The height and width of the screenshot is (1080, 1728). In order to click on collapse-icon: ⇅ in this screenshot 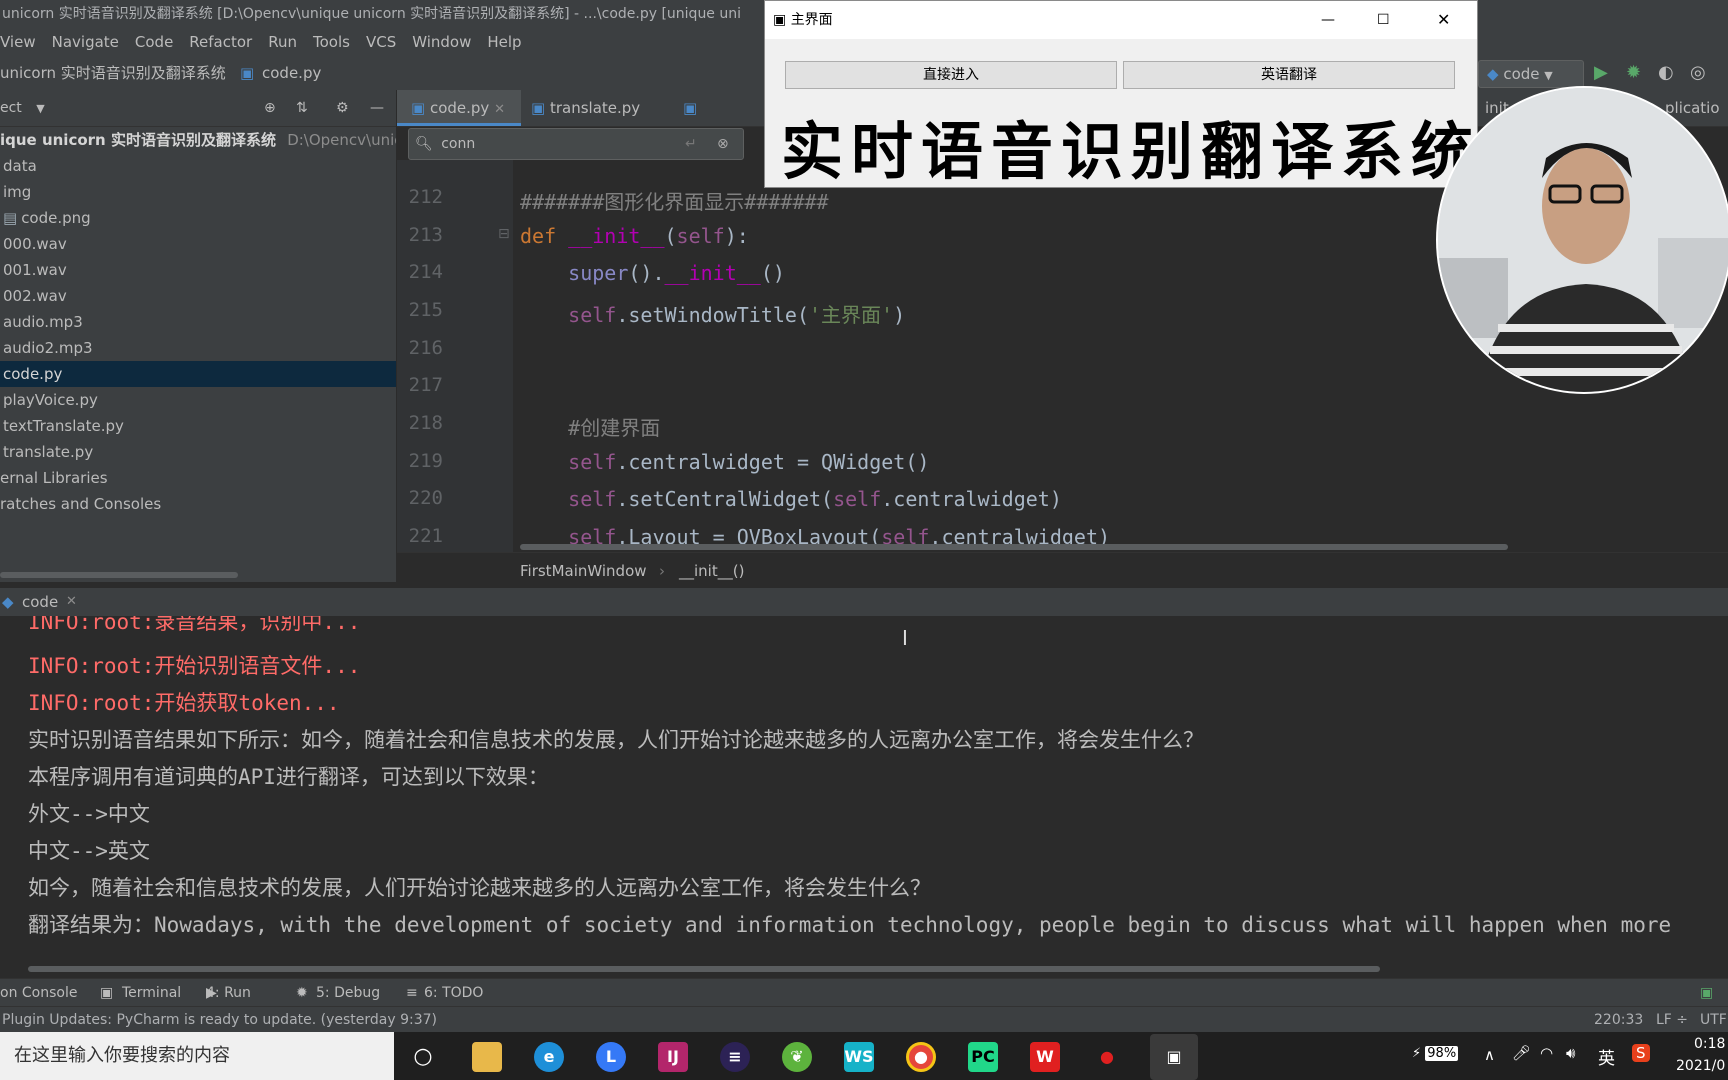, I will do `click(302, 108)`.